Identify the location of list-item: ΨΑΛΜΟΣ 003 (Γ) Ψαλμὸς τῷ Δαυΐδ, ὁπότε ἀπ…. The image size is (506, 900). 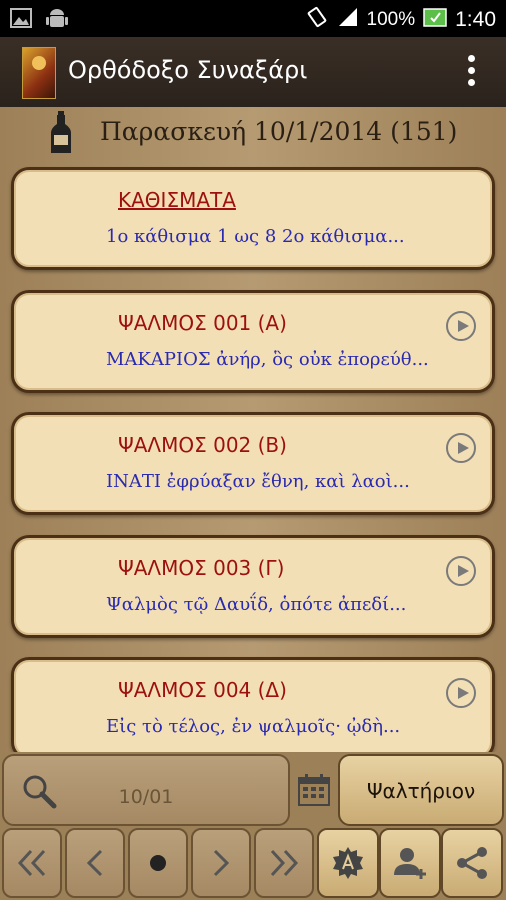
(253, 586).